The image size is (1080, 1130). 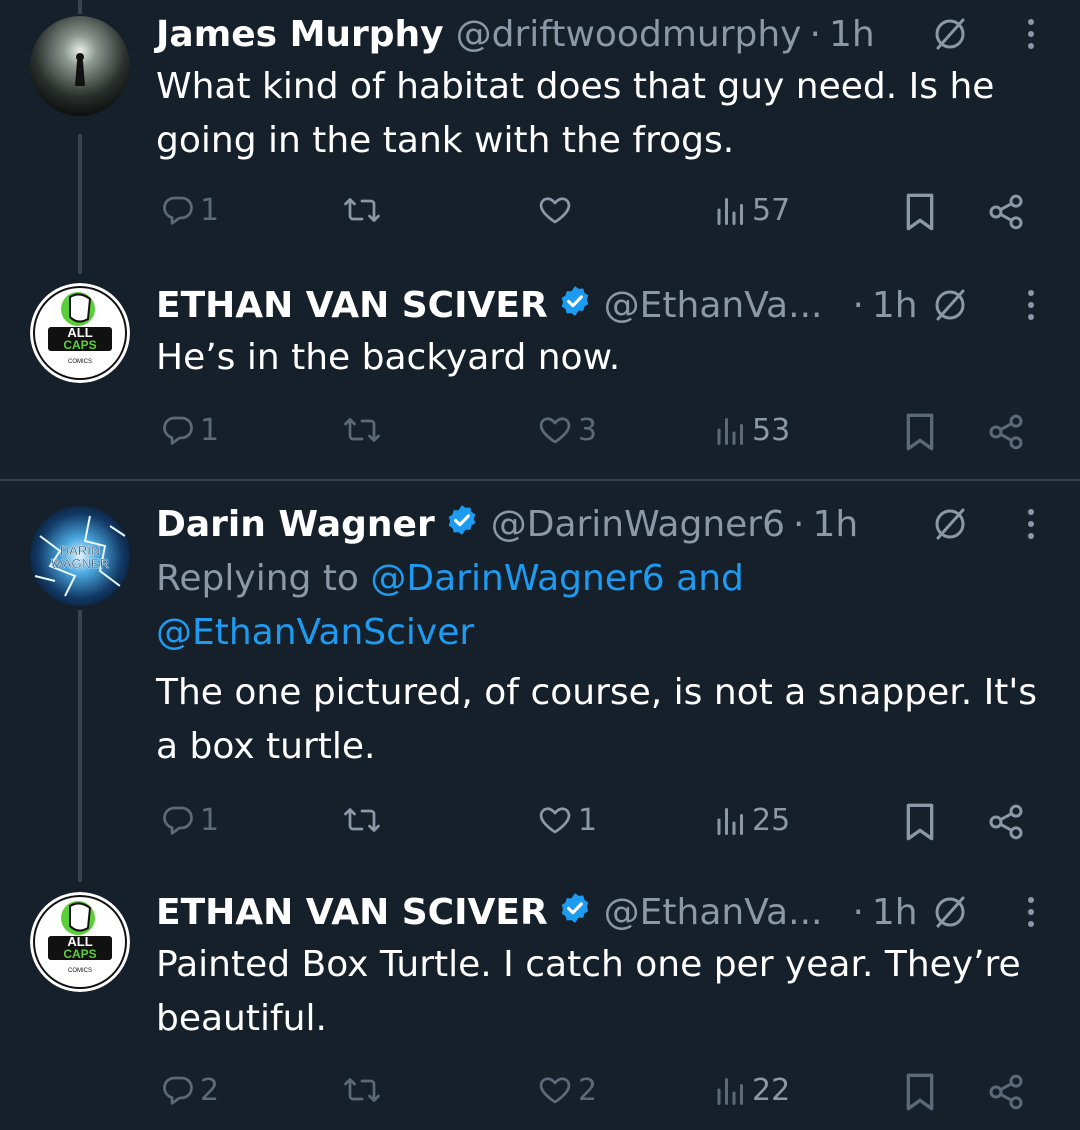 I want to click on divider, so click(x=540, y=480).